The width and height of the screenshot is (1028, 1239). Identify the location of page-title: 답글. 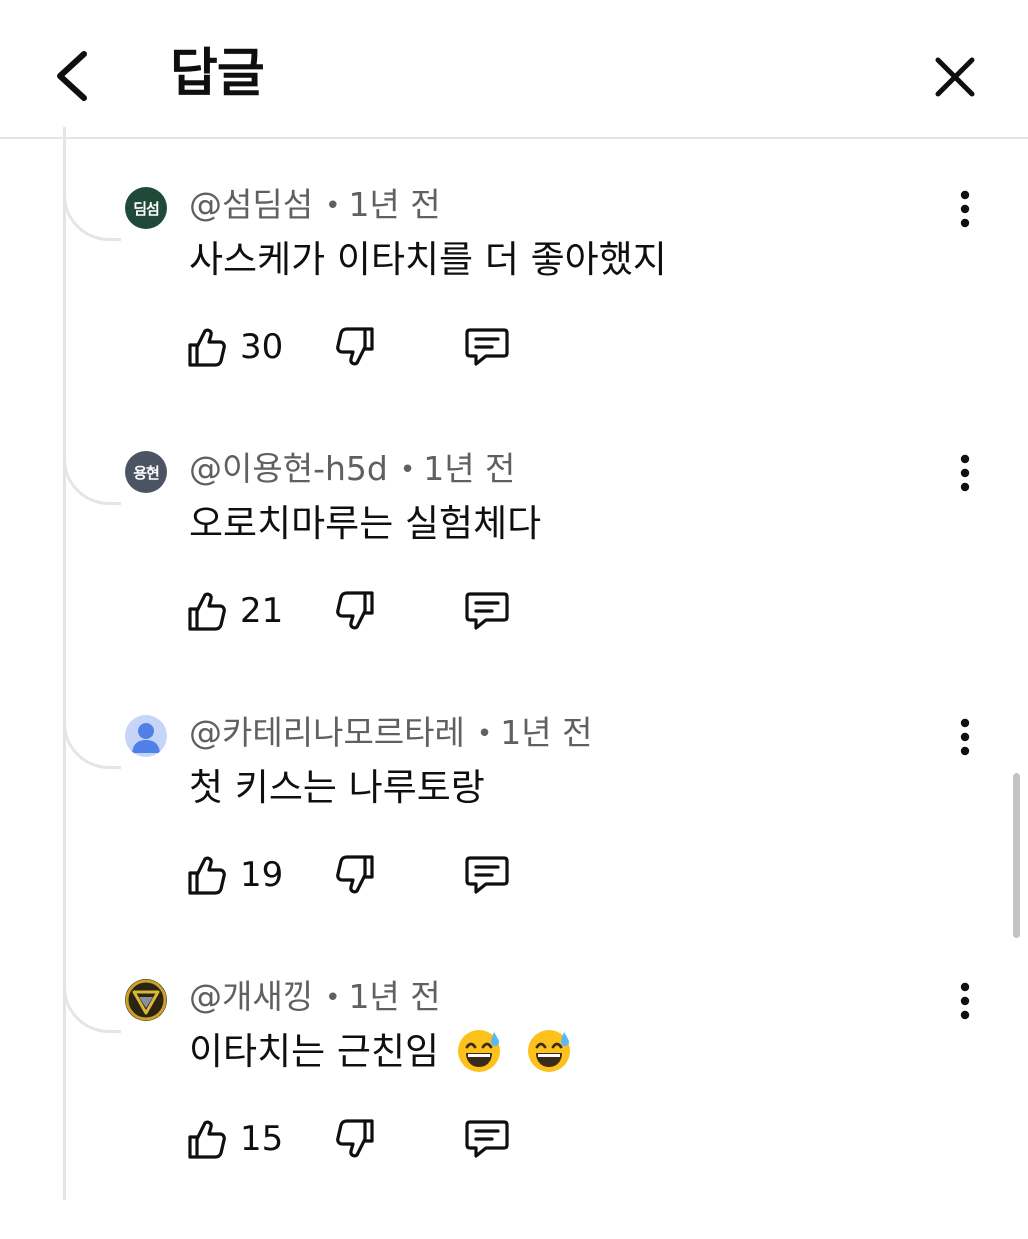
(217, 74).